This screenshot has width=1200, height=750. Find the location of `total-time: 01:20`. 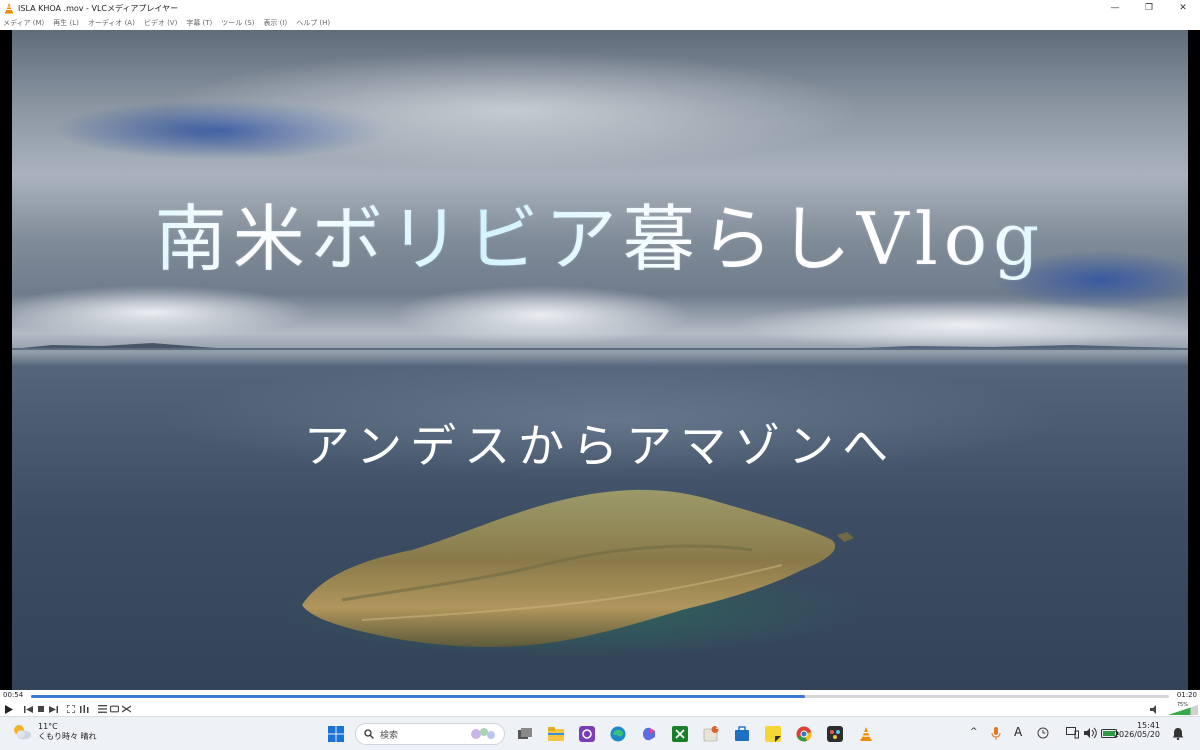

total-time: 01:20 is located at coordinates (1186, 695).